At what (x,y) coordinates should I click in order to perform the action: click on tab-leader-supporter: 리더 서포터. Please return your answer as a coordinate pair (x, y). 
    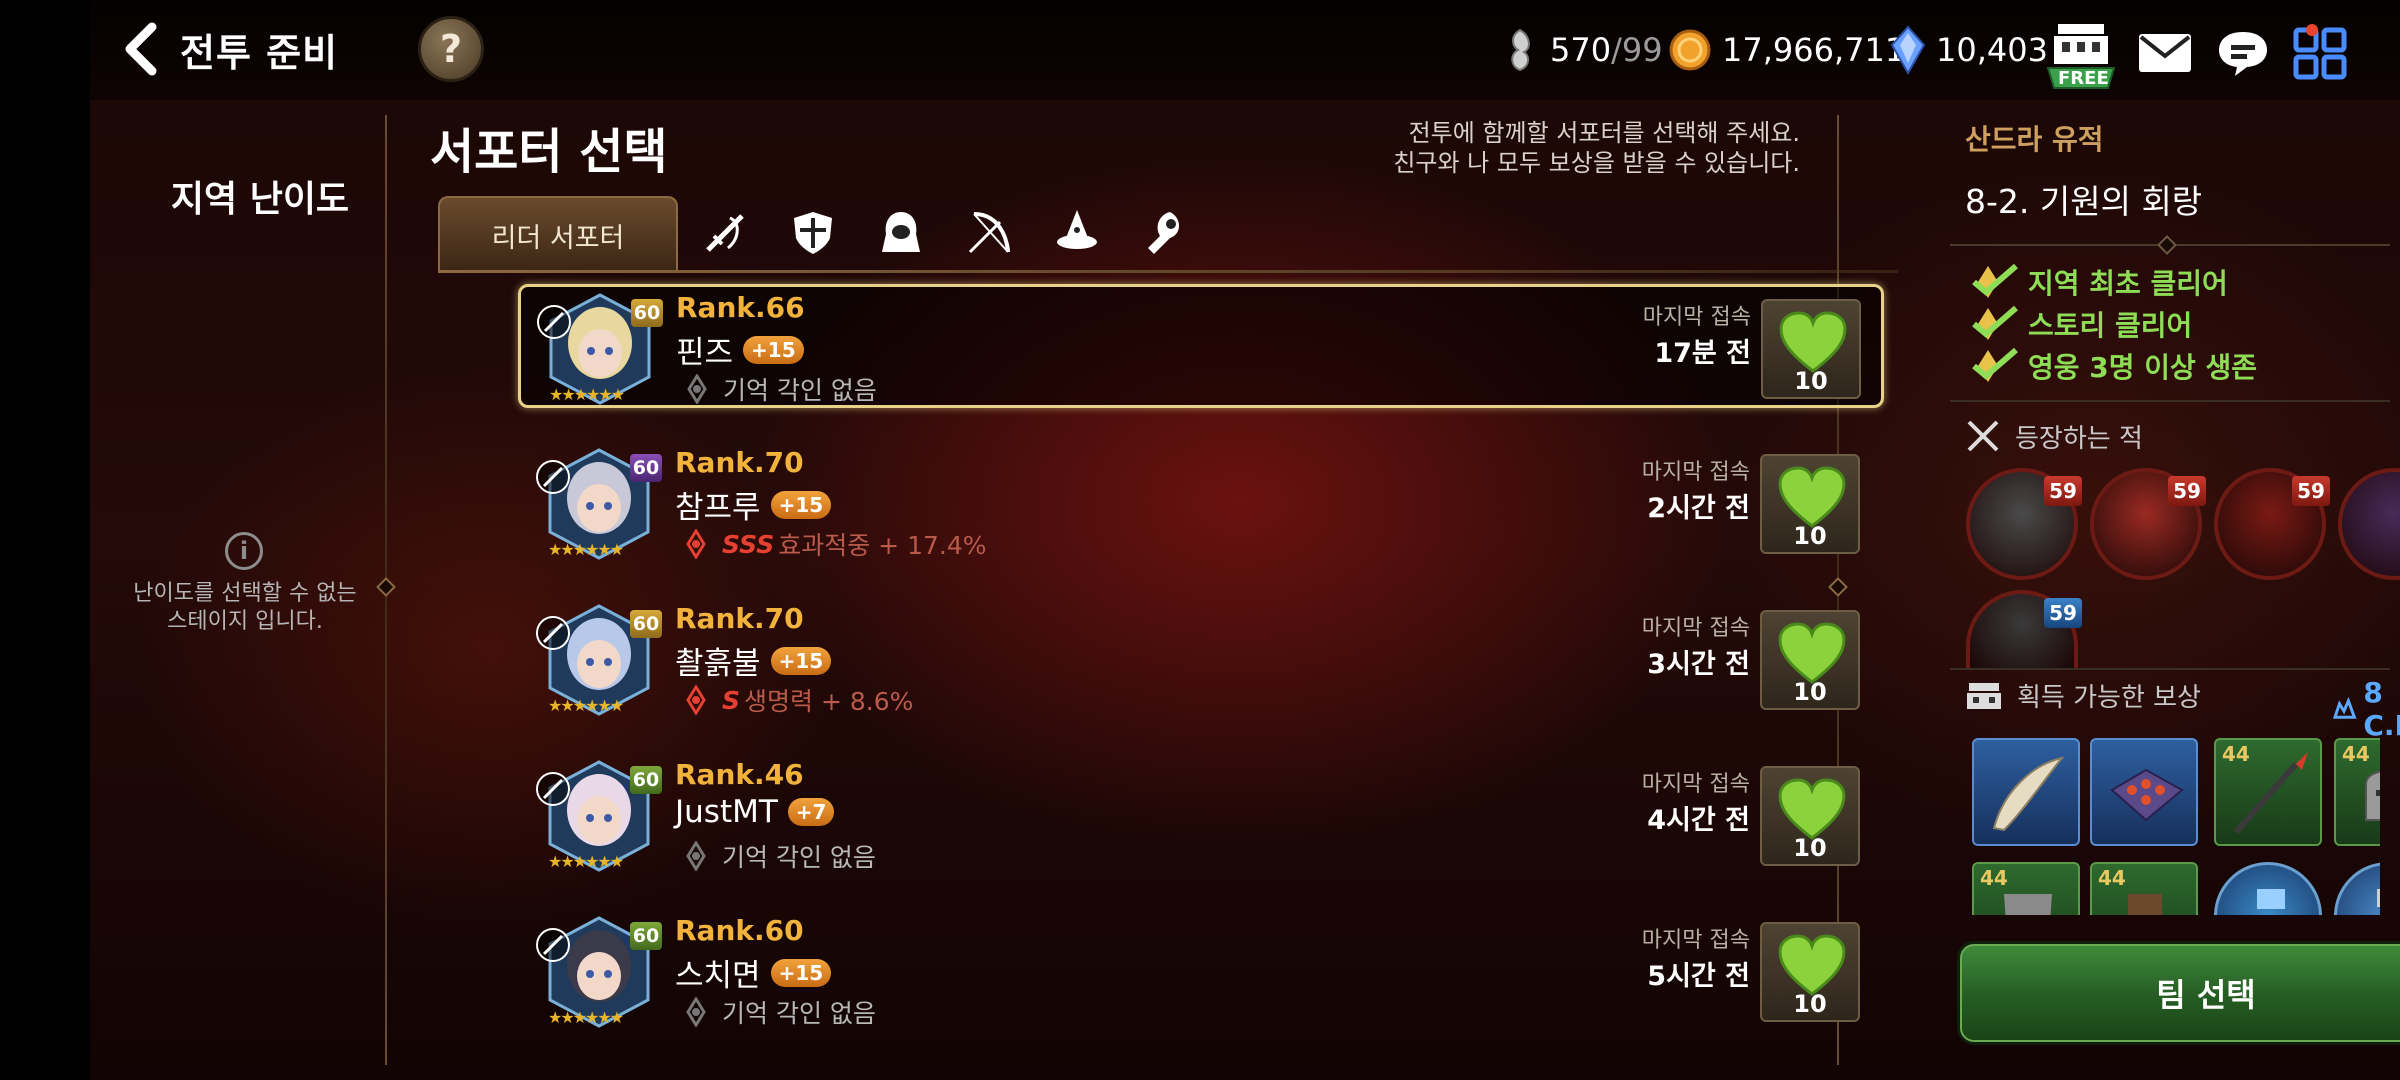
    Looking at the image, I should click on (558, 234).